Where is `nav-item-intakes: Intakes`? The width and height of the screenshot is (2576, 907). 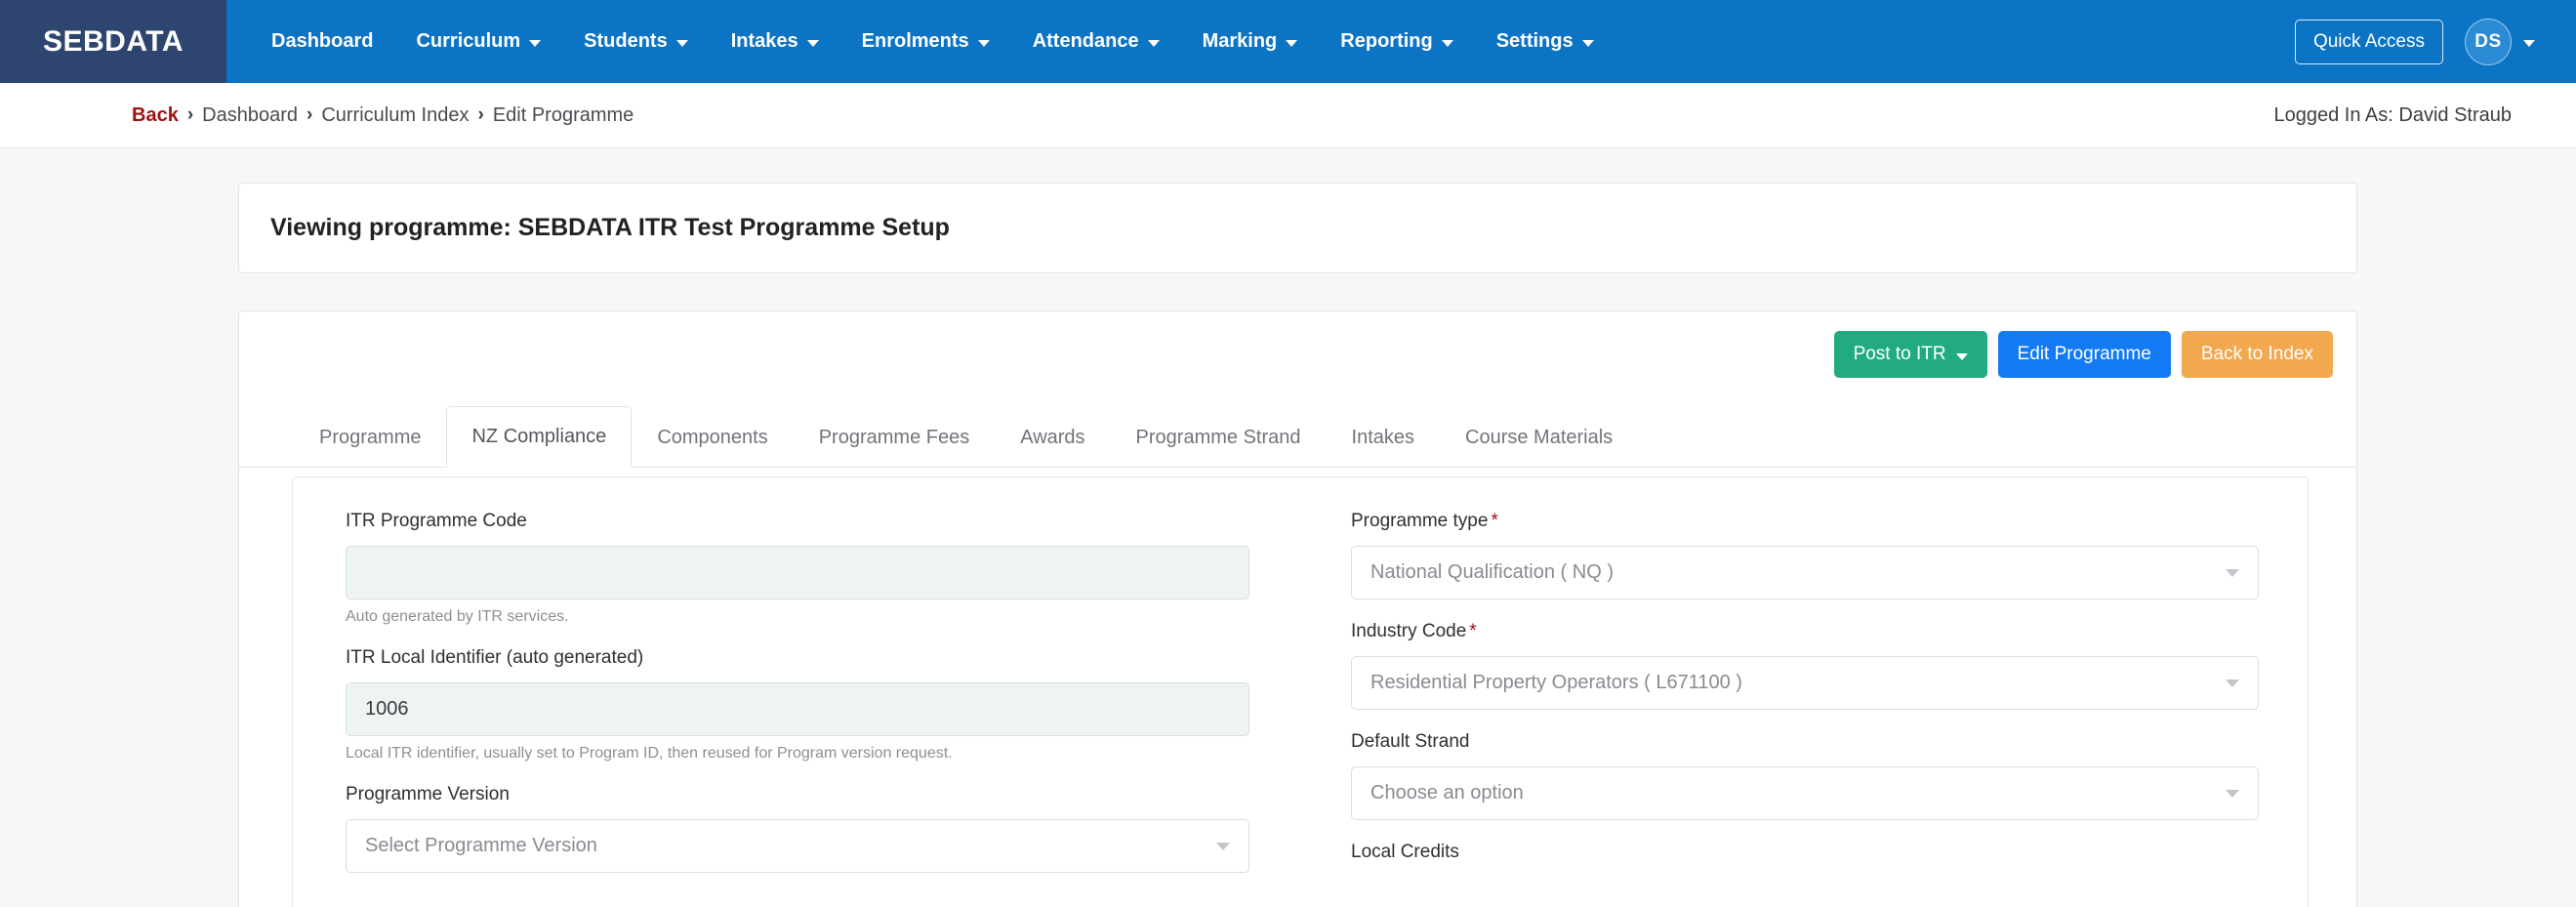 nav-item-intakes: Intakes is located at coordinates (775, 41).